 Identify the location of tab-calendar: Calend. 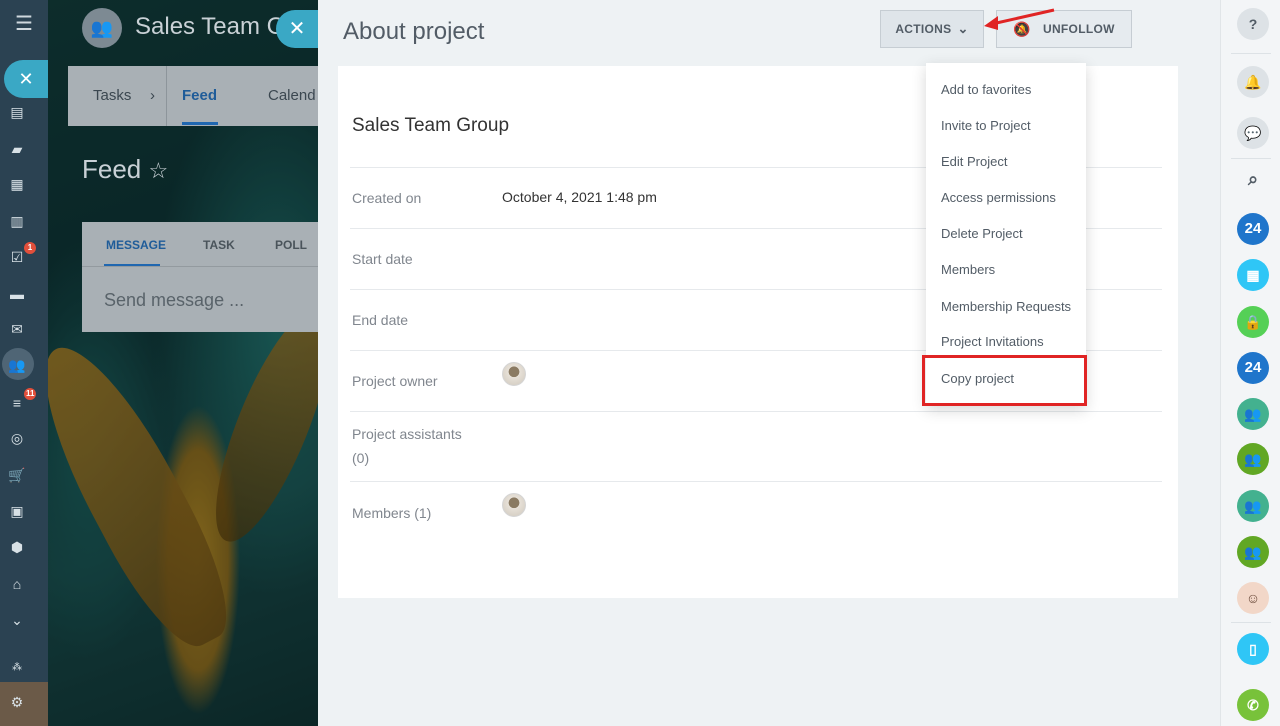
(292, 95).